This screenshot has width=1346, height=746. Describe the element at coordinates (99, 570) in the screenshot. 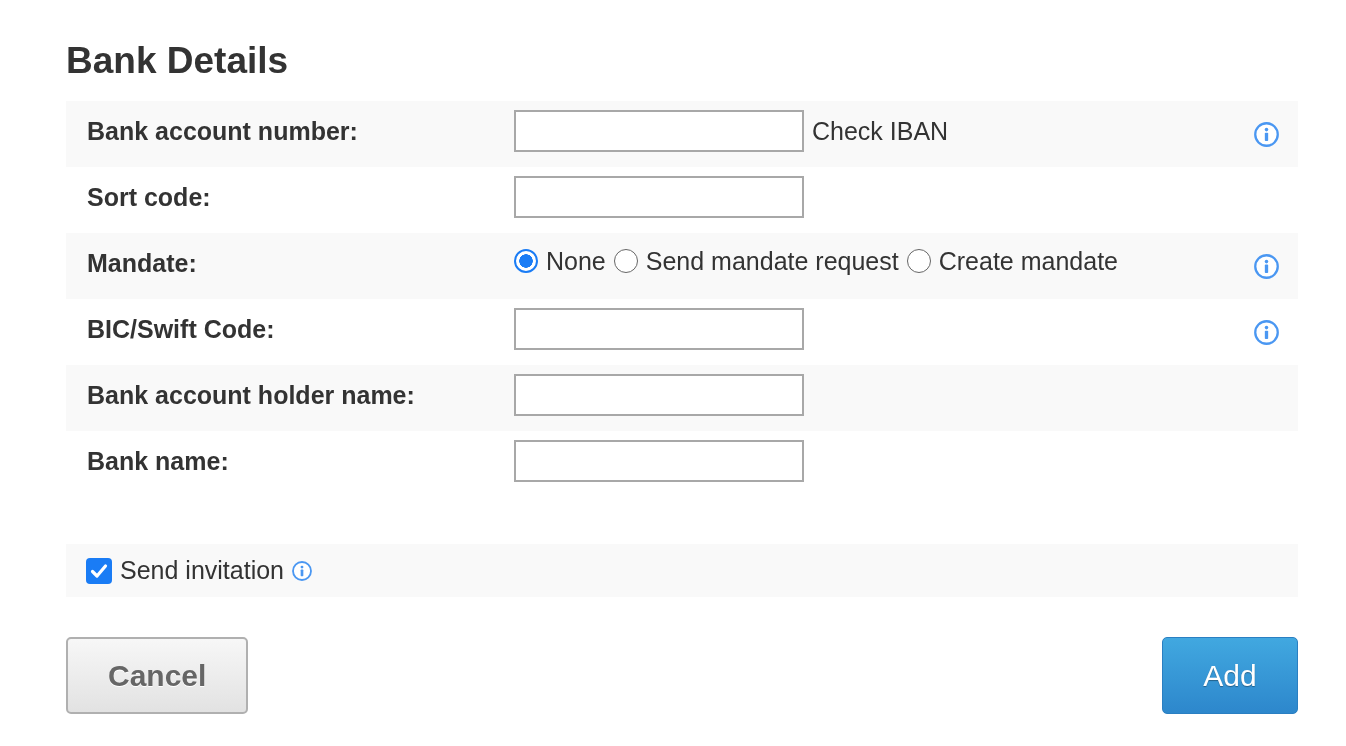

I see `checkbox` at that location.